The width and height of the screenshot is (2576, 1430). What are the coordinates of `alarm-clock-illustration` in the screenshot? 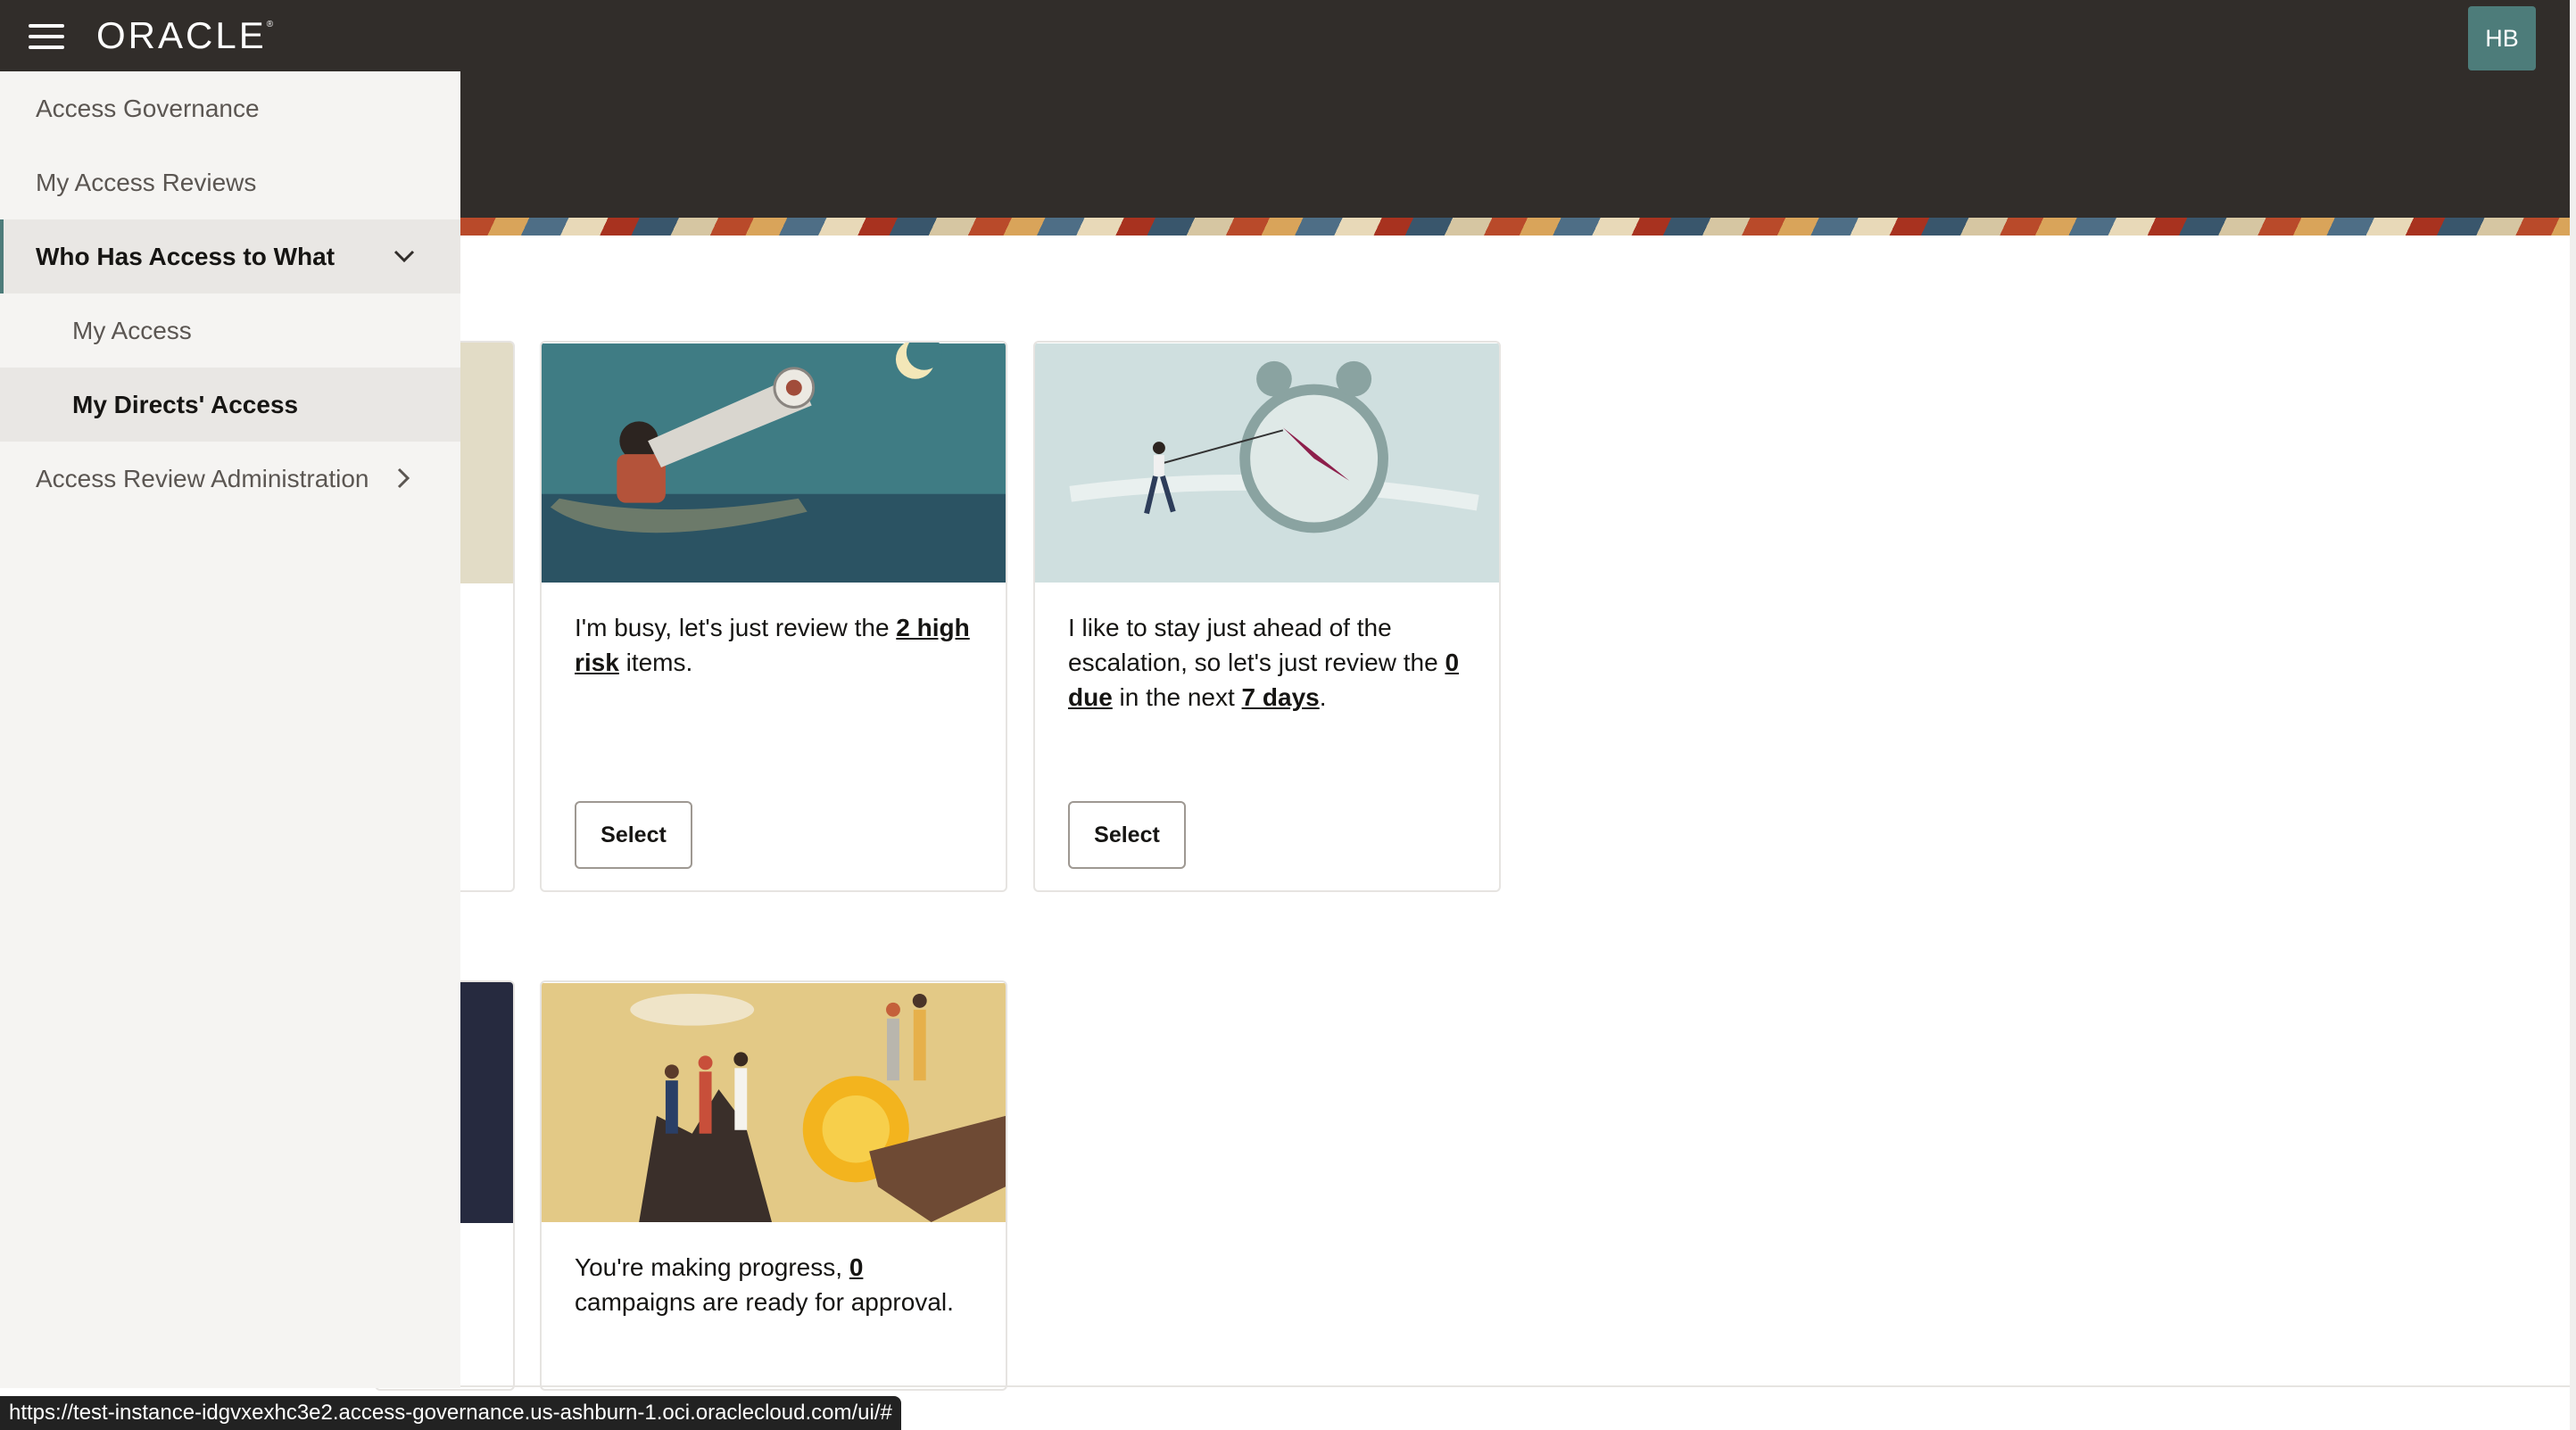 It's located at (1267, 463).